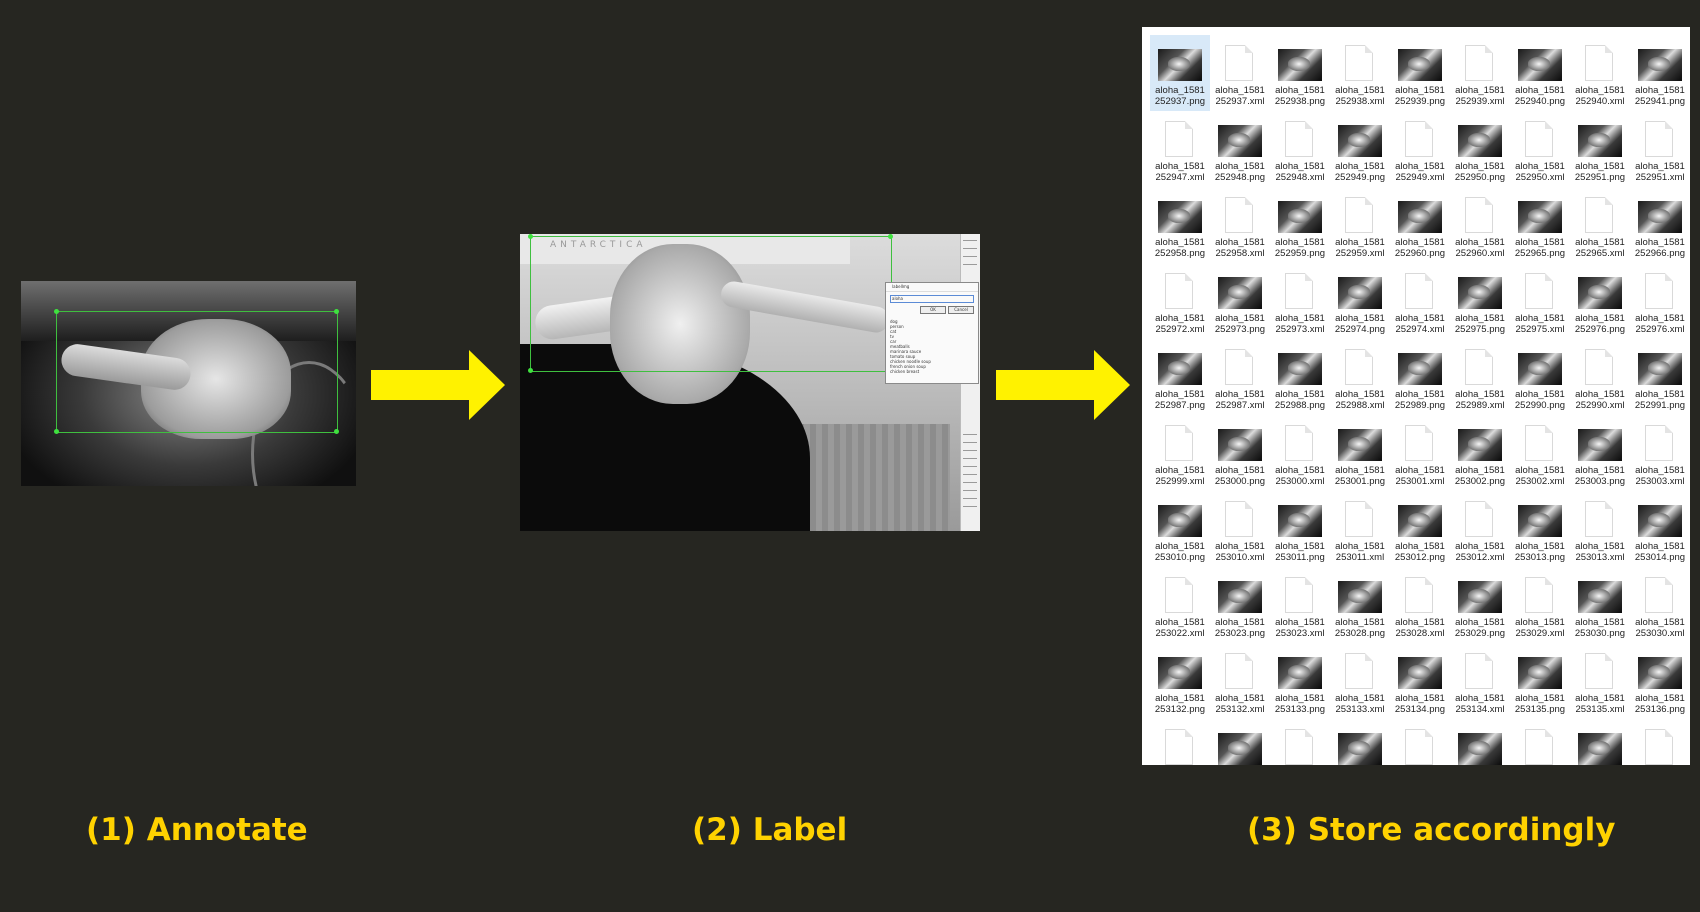  Describe the element at coordinates (1300, 301) in the screenshot. I see `file-item: aloha_1581 252973.xml` at that location.